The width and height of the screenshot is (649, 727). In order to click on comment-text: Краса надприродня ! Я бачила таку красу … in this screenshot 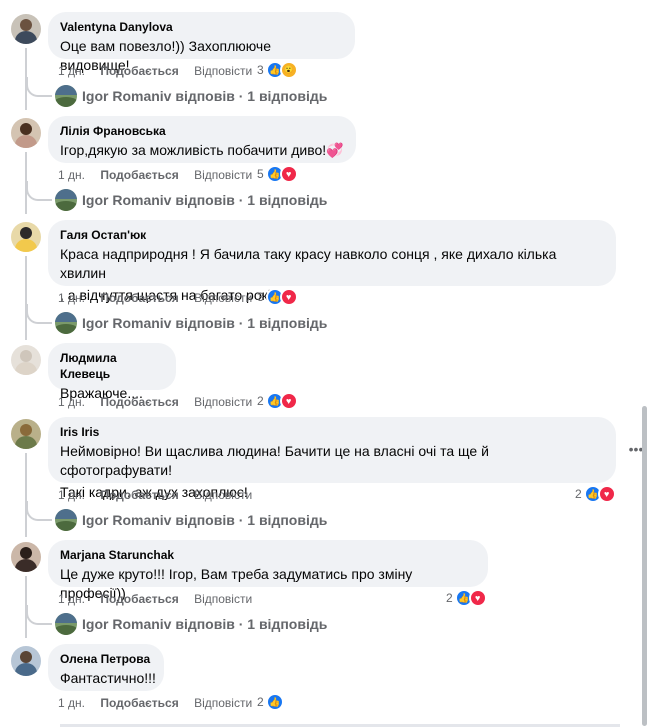, I will do `click(308, 263)`.